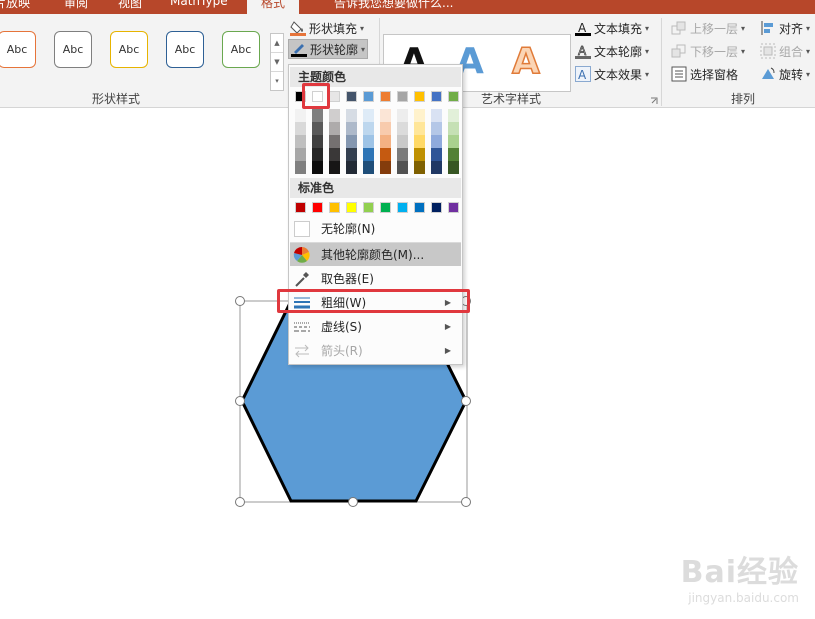  Describe the element at coordinates (375, 326) in the screenshot. I see `dashes-item: 虚线(S) ▶` at that location.